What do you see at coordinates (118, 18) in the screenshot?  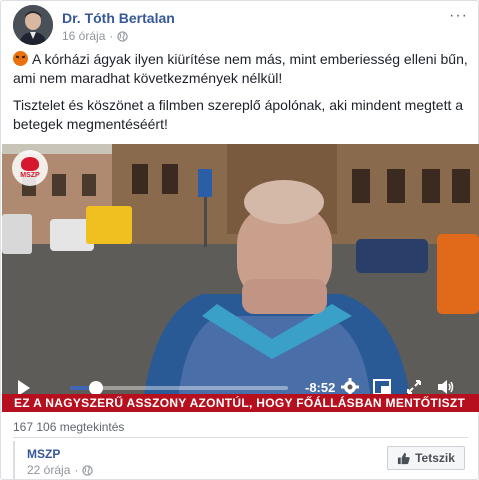 I see `author-name: Dr. Tóth Bertalan` at bounding box center [118, 18].